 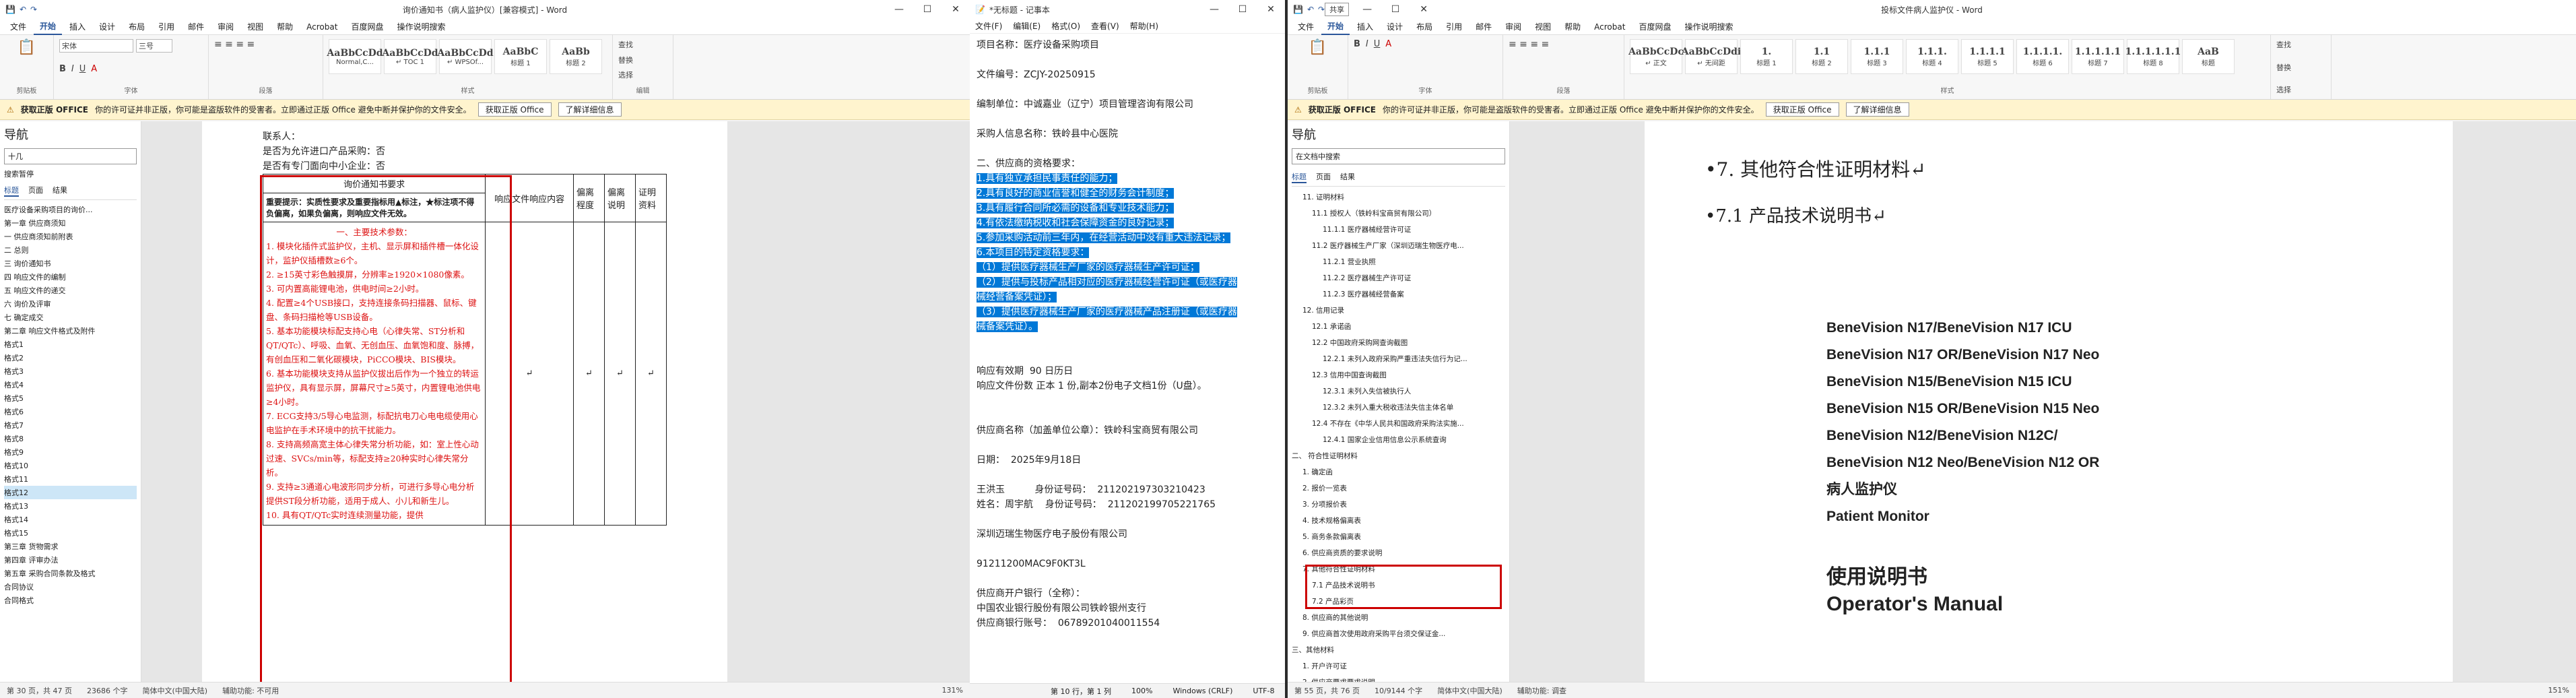 What do you see at coordinates (70, 263) in the screenshot?
I see `nav-item: 三 询价通知书` at bounding box center [70, 263].